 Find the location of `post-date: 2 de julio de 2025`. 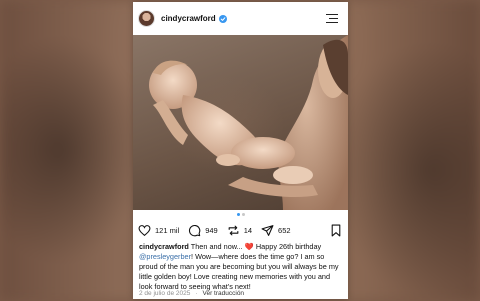

post-date: 2 de julio de 2025 is located at coordinates (165, 293).